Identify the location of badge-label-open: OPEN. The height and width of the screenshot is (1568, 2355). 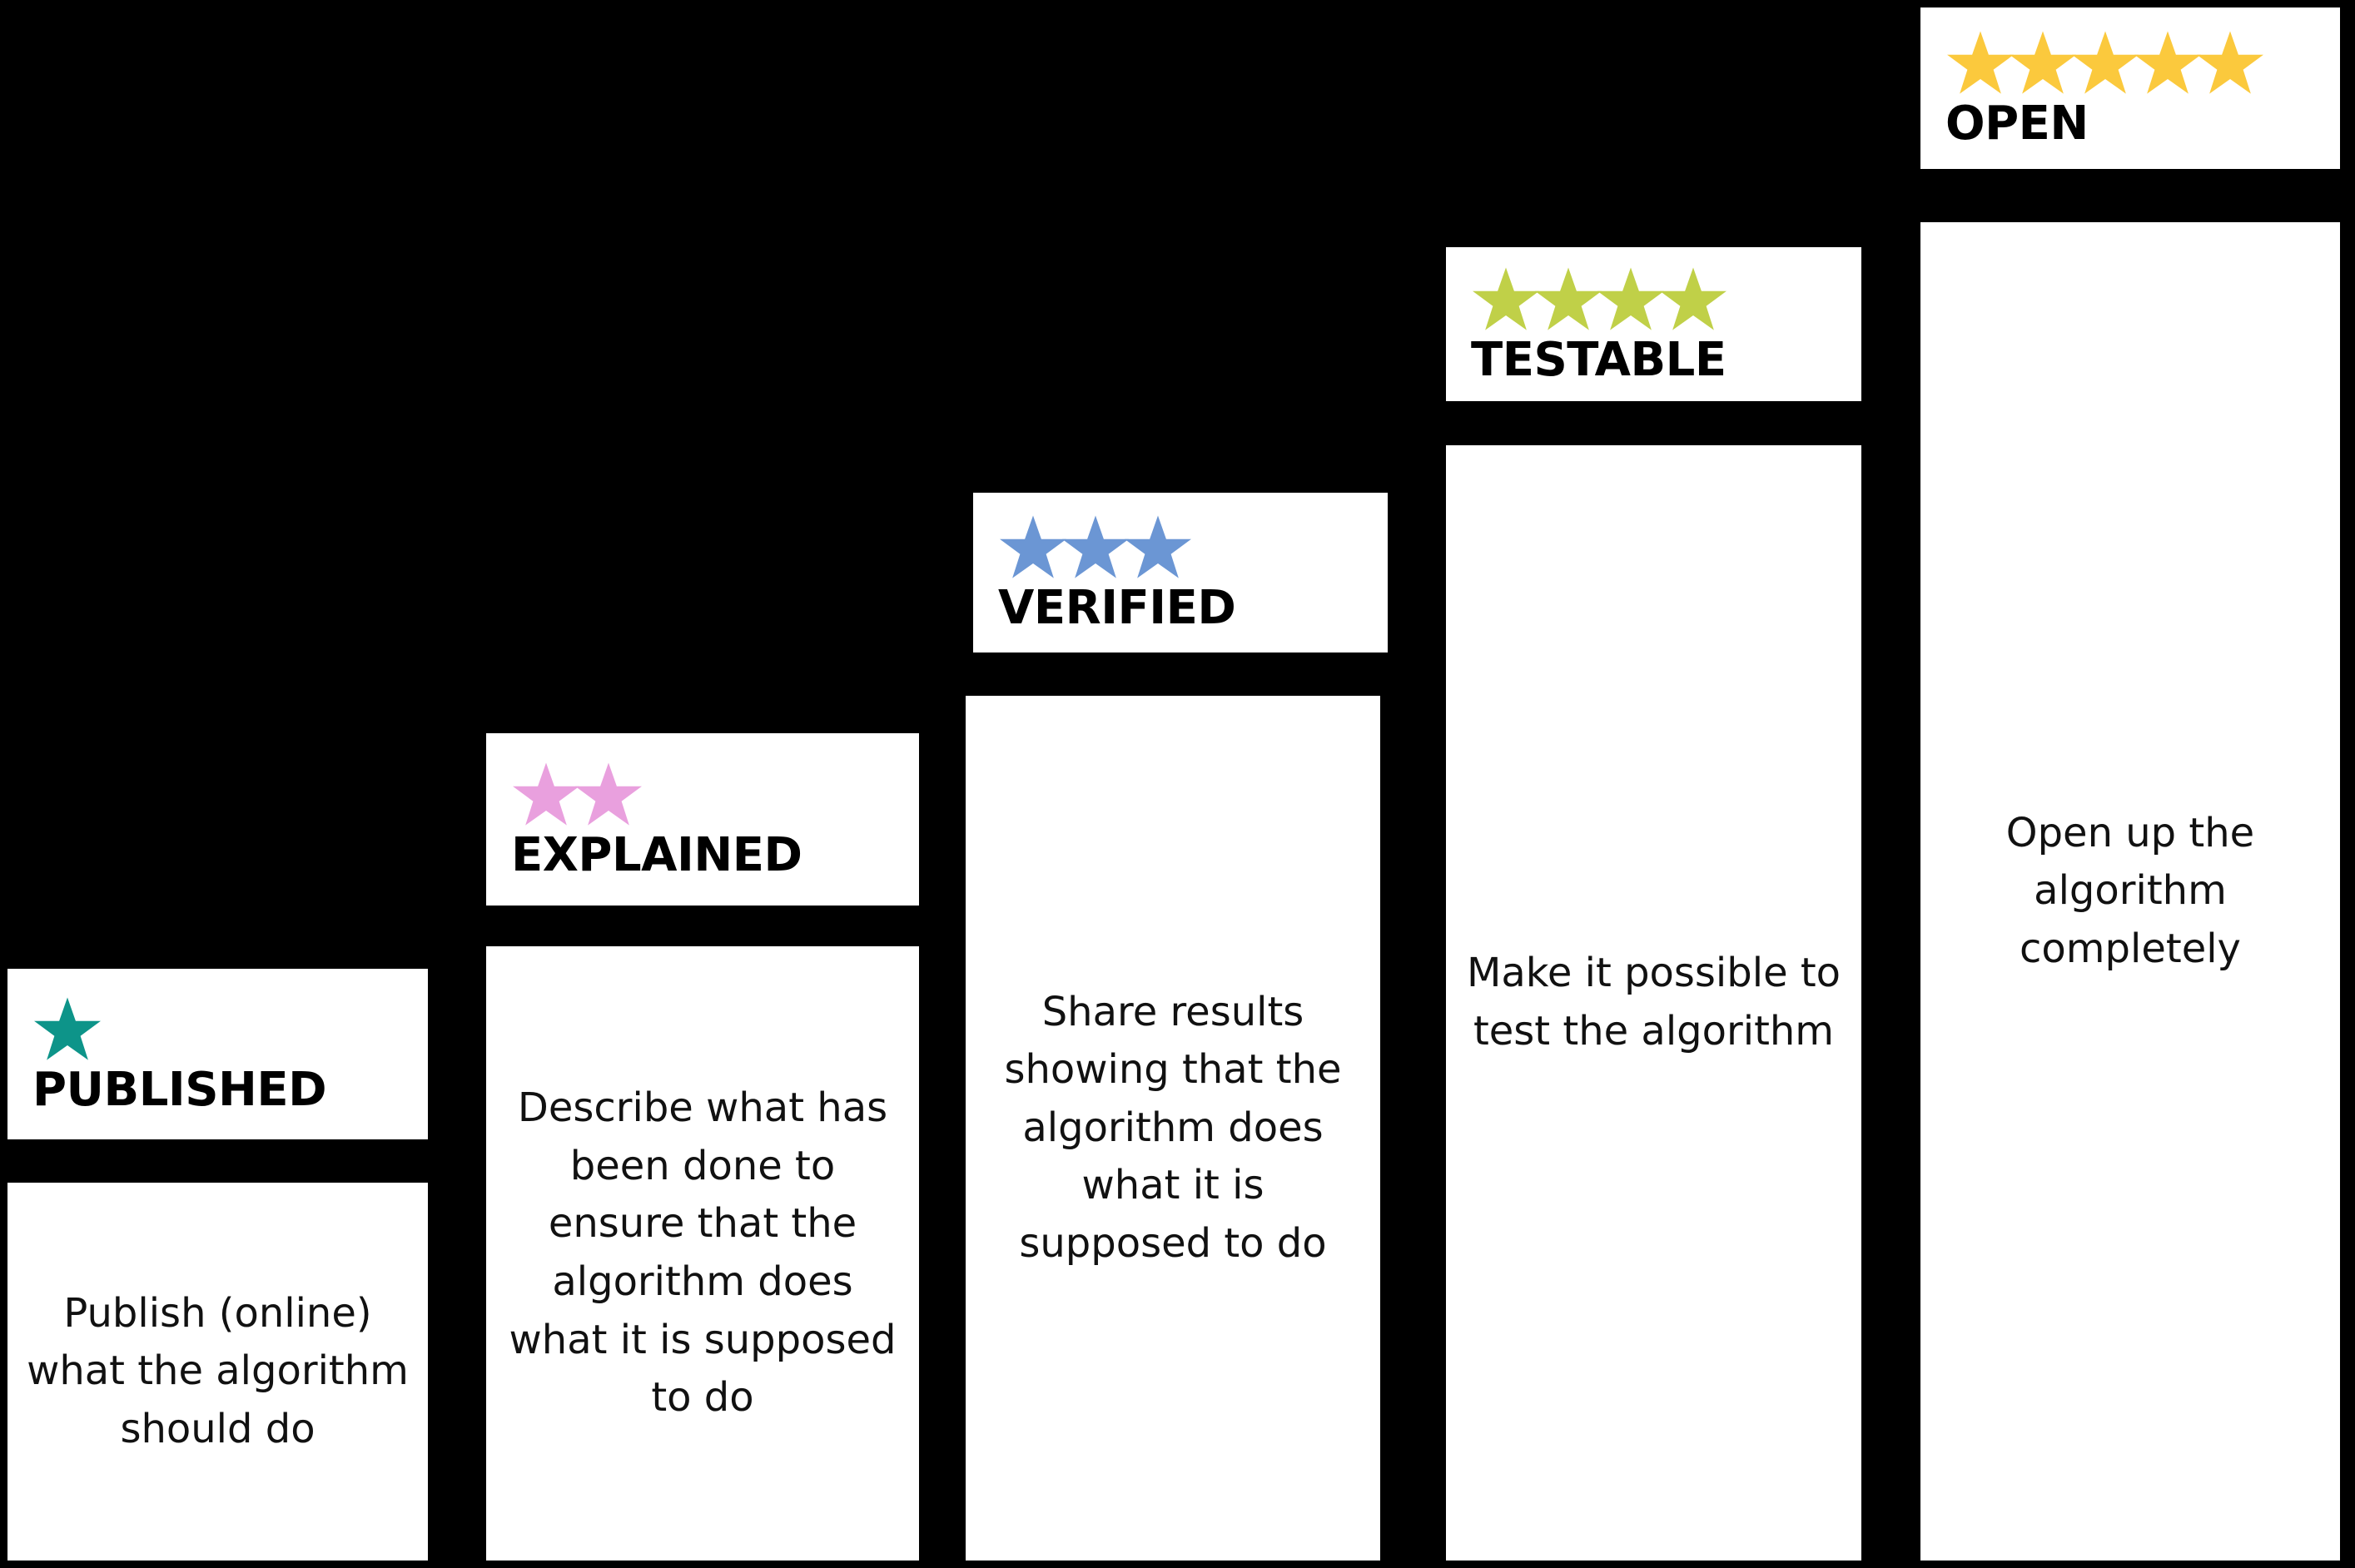
(2017, 124).